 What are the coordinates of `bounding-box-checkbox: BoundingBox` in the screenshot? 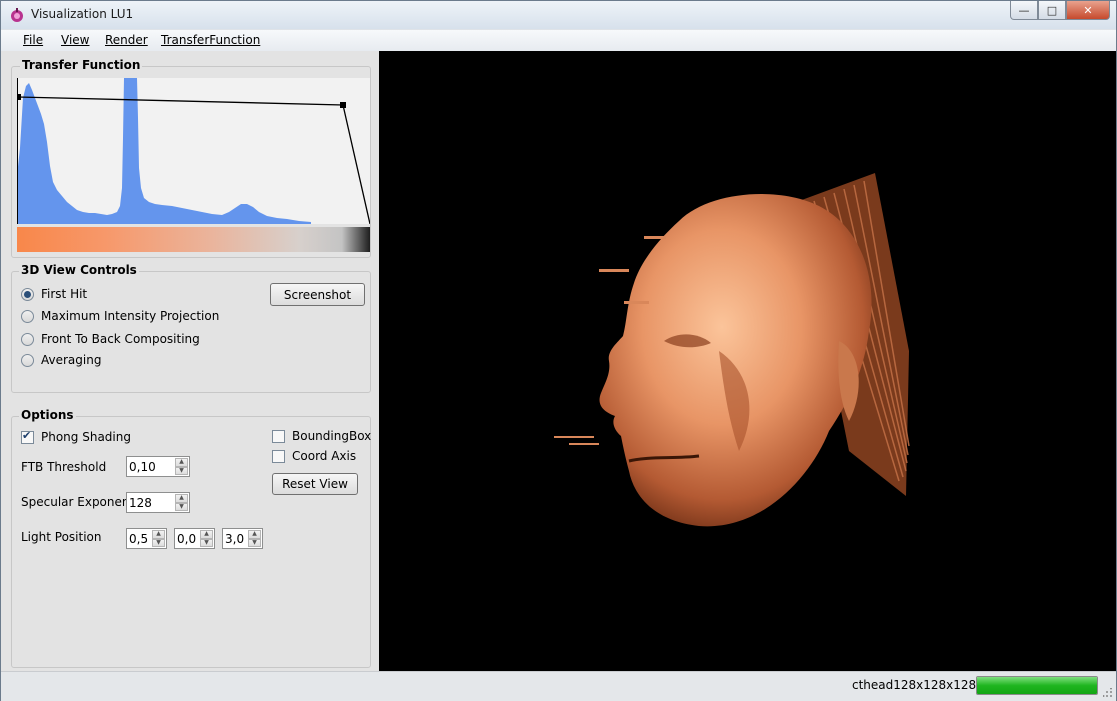 It's located at (321, 436).